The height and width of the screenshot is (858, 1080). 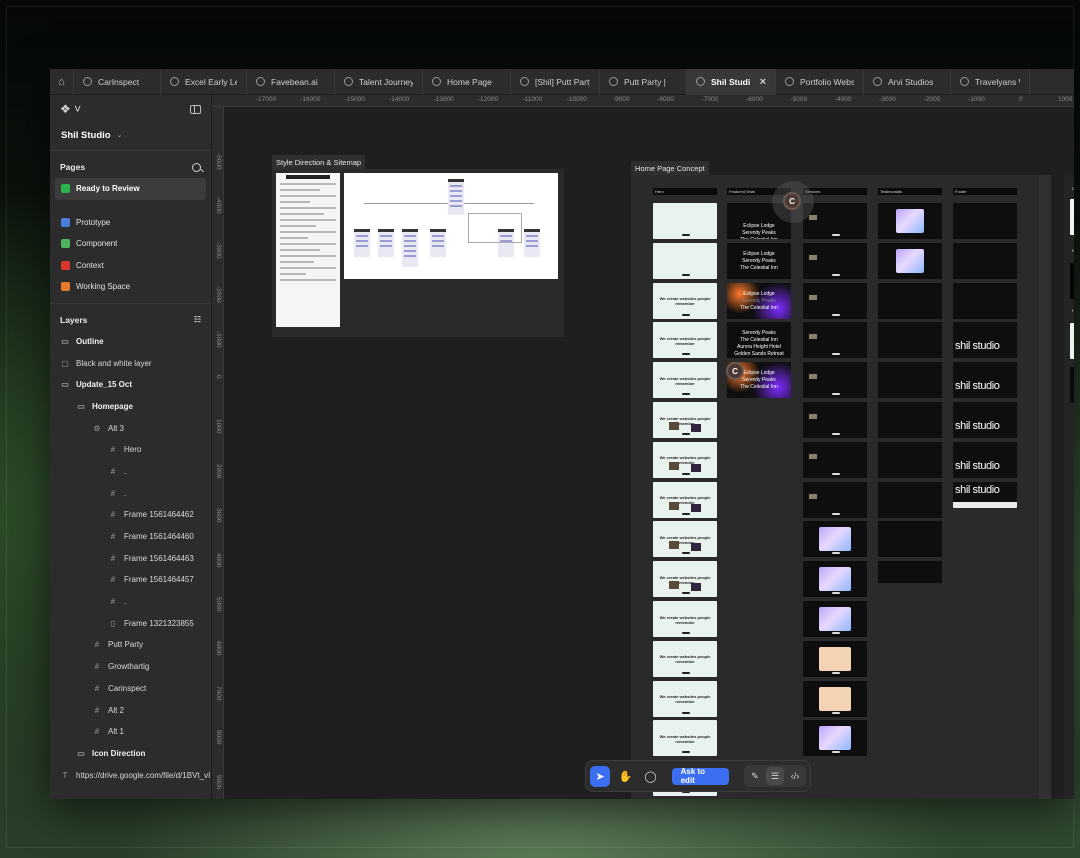 I want to click on move-tool-button: ➤, so click(x=600, y=776).